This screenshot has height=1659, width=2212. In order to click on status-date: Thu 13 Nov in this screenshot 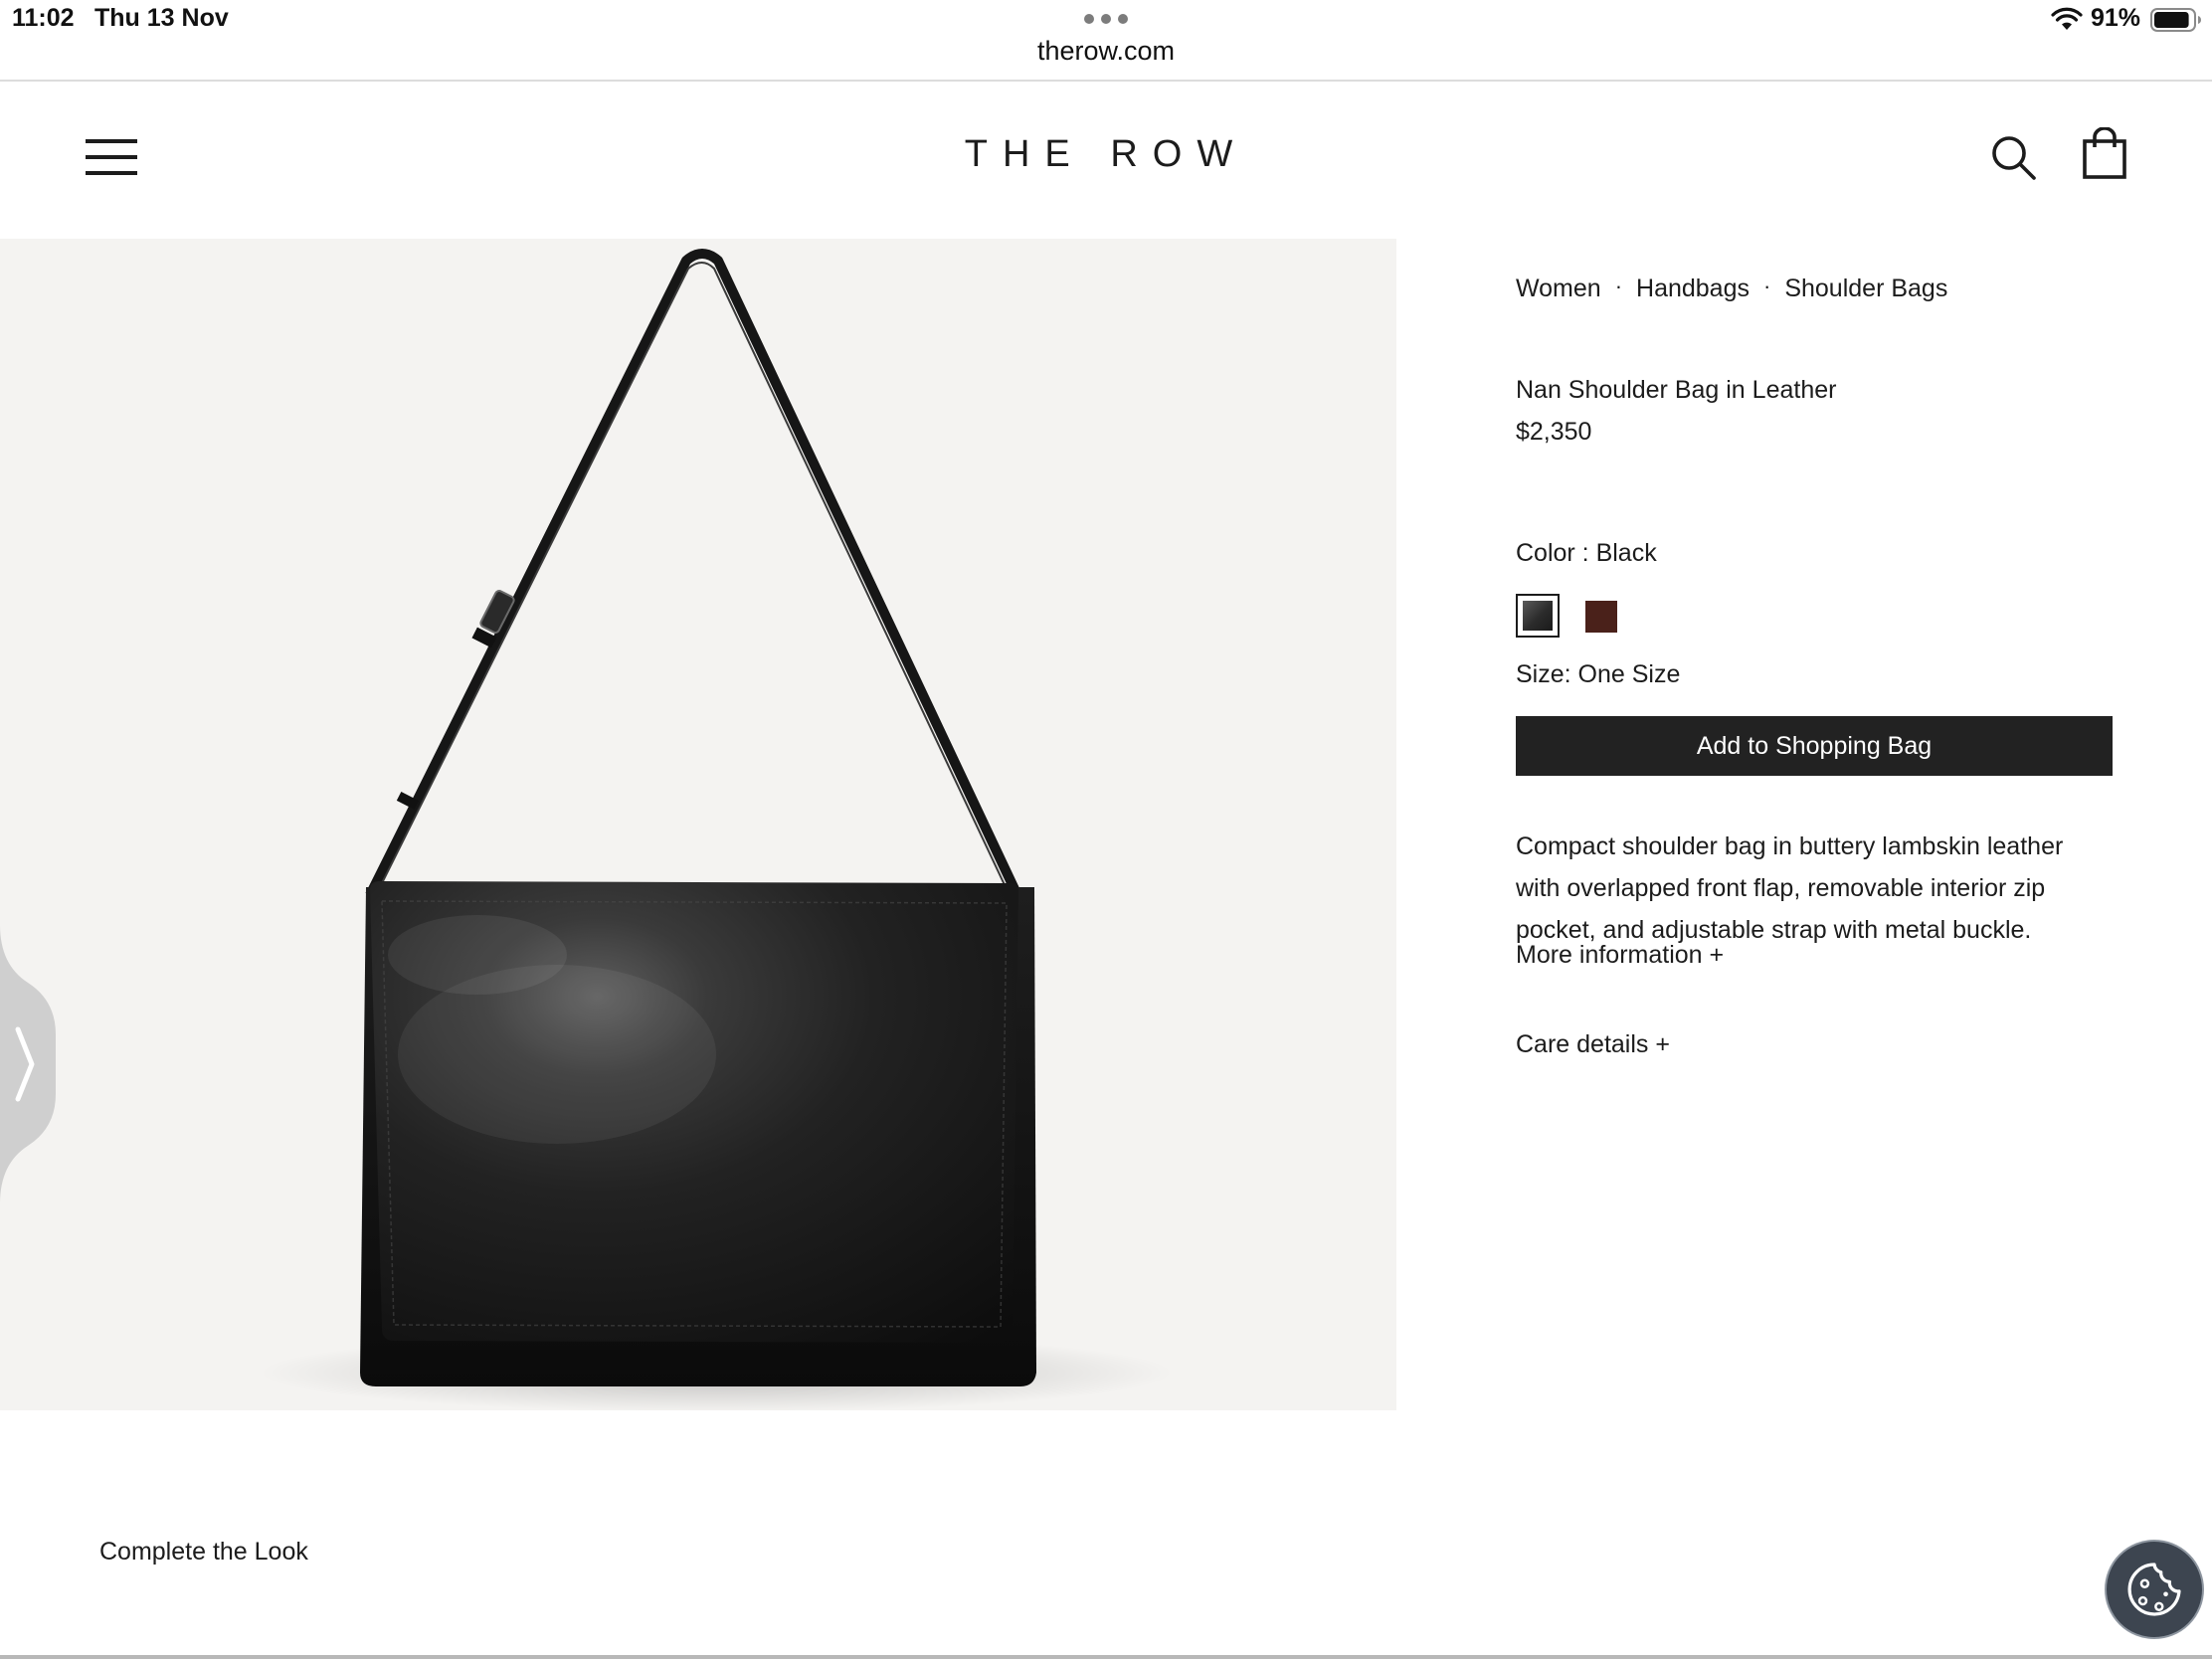, I will do `click(161, 18)`.